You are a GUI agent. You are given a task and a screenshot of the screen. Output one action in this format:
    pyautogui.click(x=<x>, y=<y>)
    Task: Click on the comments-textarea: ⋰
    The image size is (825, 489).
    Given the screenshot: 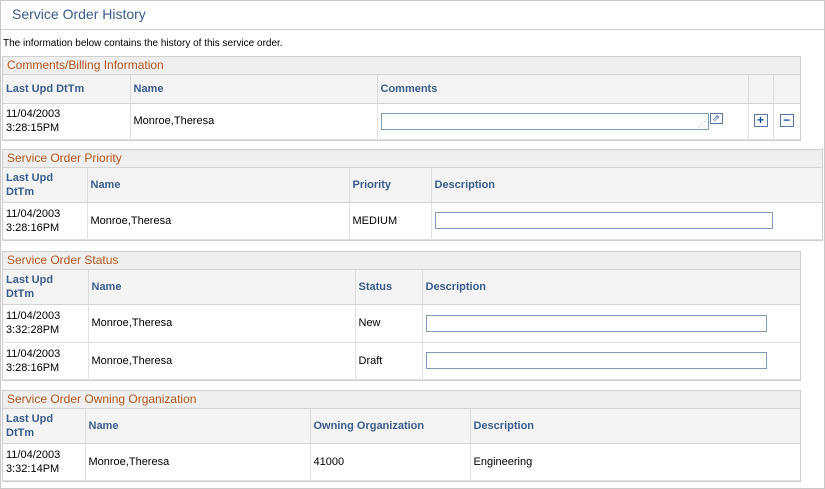 What is the action you would take?
    pyautogui.click(x=544, y=121)
    